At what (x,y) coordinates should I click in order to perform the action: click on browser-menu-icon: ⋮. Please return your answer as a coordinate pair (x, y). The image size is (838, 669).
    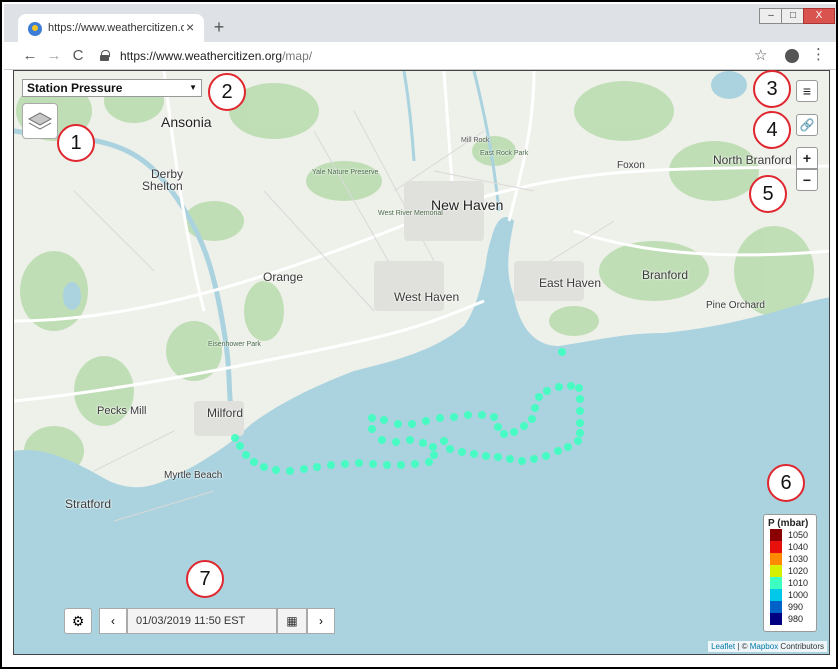
    Looking at the image, I should click on (818, 54).